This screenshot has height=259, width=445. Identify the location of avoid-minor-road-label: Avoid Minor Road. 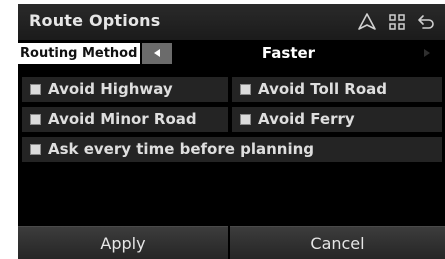
(122, 119).